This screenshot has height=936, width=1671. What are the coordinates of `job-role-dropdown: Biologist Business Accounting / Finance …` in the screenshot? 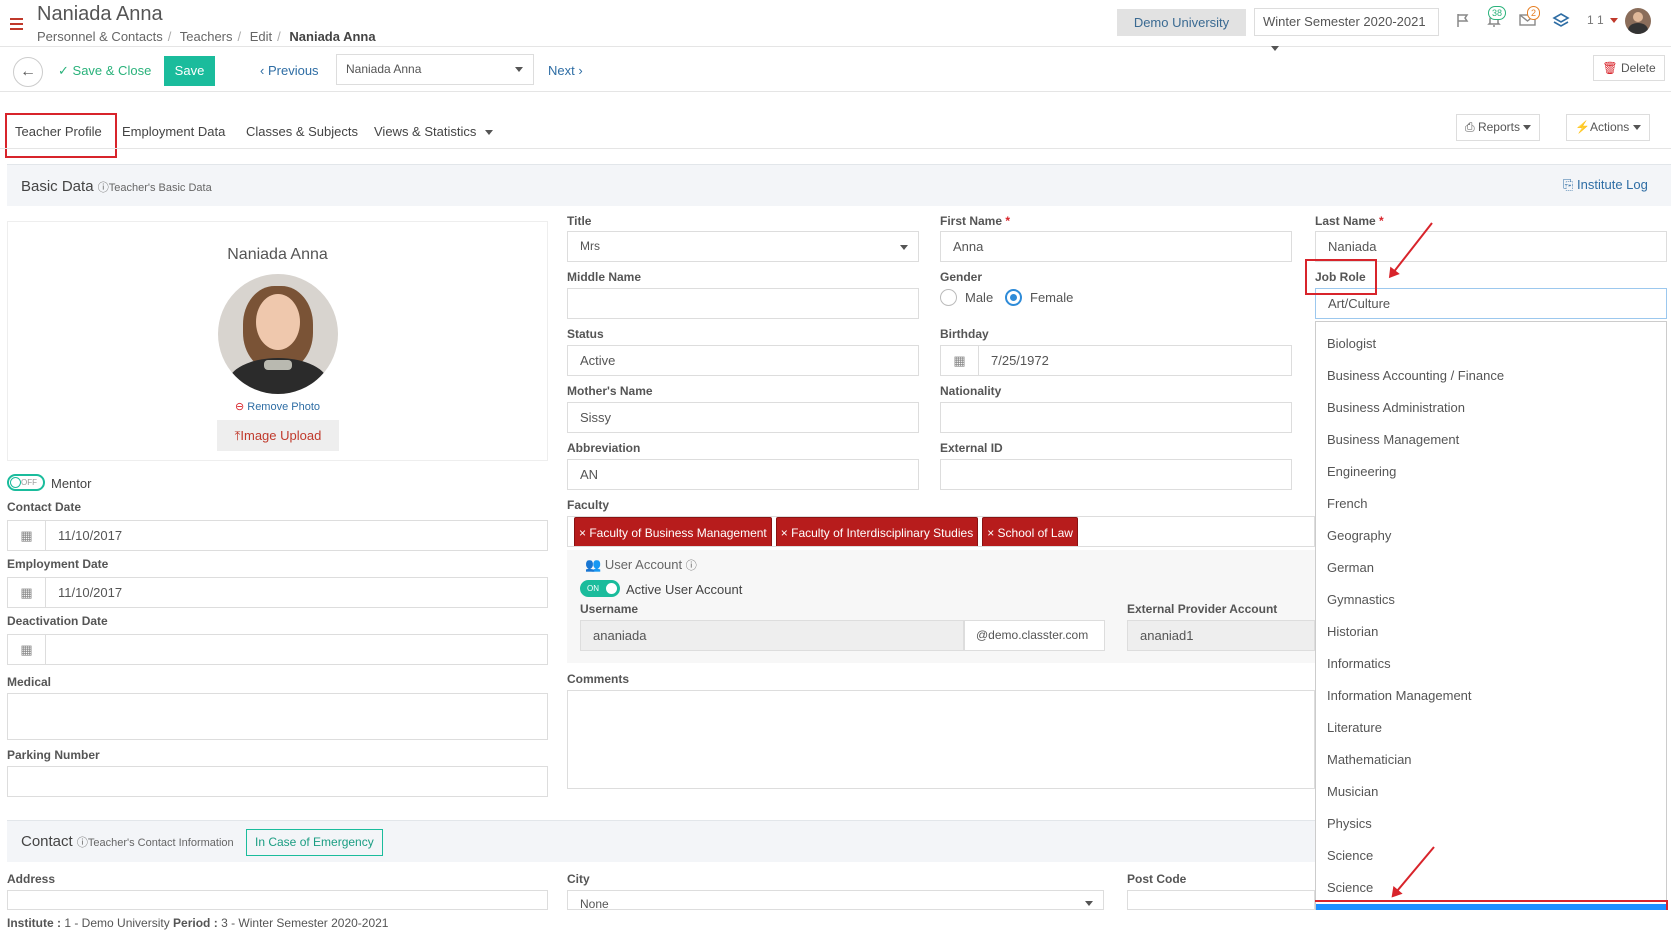 It's located at (1491, 628).